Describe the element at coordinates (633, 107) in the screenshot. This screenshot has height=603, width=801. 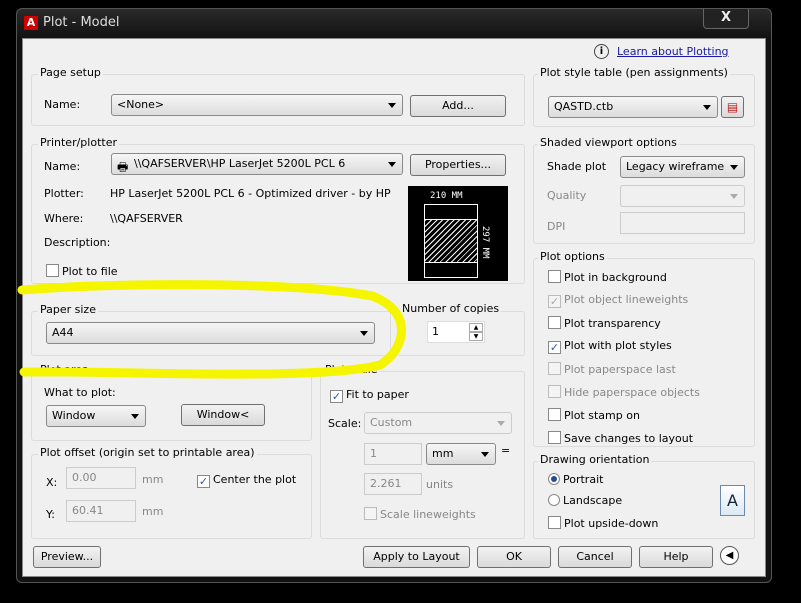
I see `plot-style-select: QASTD.ctb` at that location.